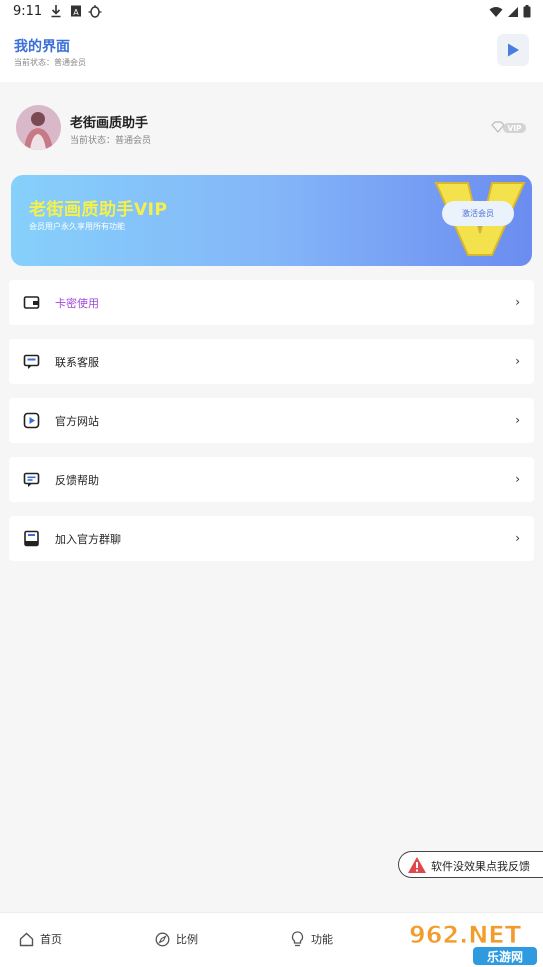 The image size is (543, 967). What do you see at coordinates (50, 62) in the screenshot?
I see `header-subtitle: 当前状态：普通会员` at bounding box center [50, 62].